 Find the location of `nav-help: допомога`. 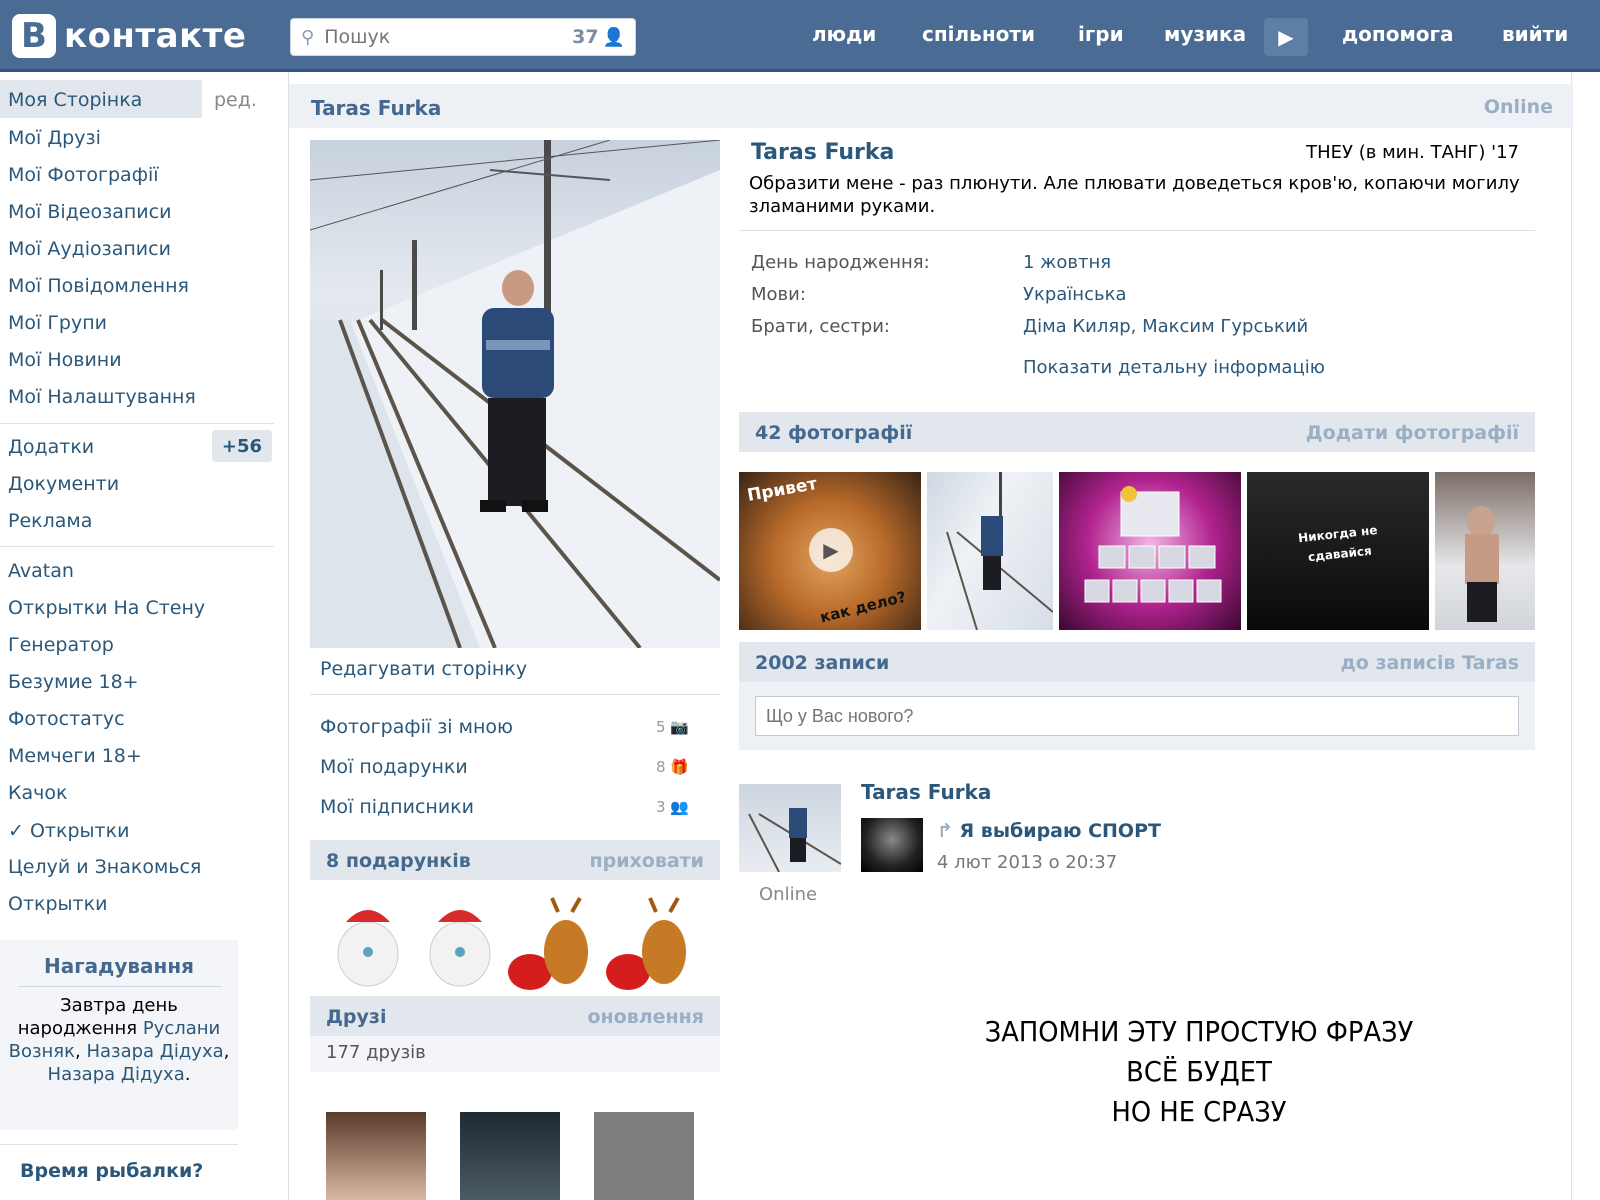

nav-help: допомога is located at coordinates (1397, 34).